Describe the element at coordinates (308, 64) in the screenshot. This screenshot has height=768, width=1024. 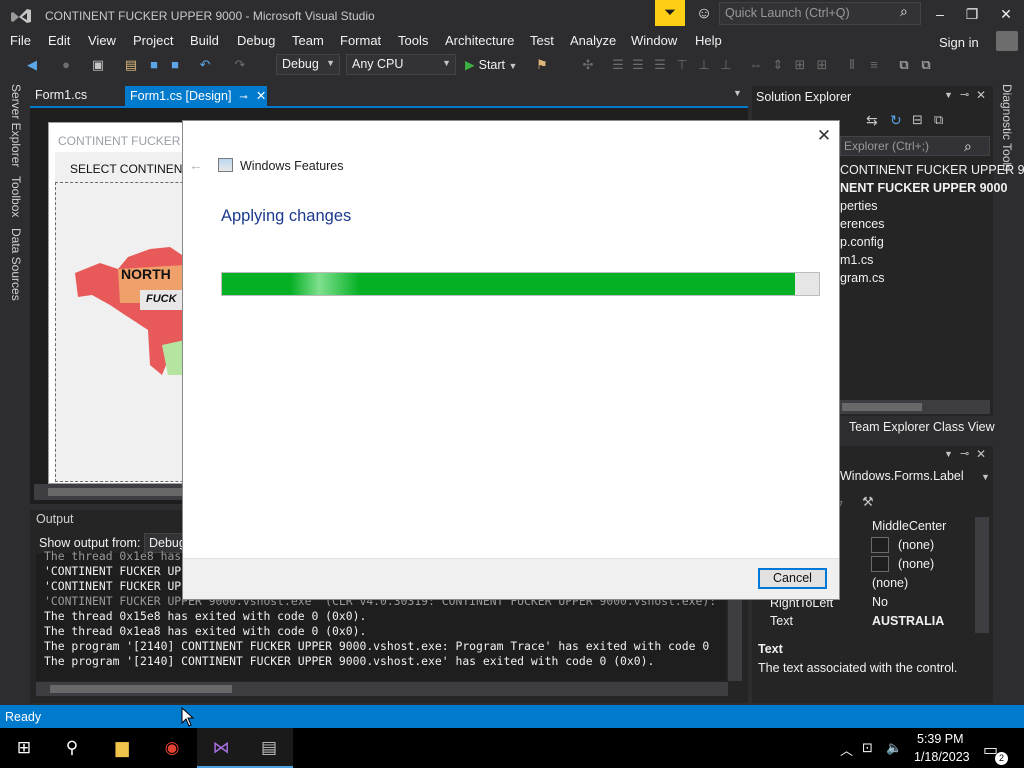
I see `solution-configuration-dropdown: Debug ▼` at that location.